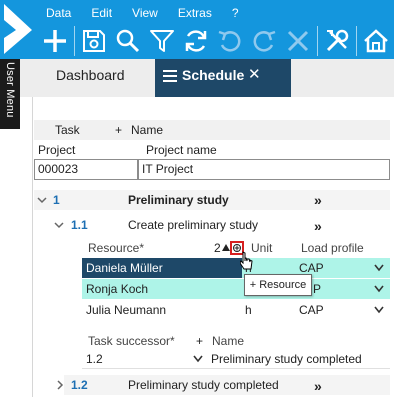 This screenshot has width=394, height=397. I want to click on resource-column-header: Resource*, so click(116, 248).